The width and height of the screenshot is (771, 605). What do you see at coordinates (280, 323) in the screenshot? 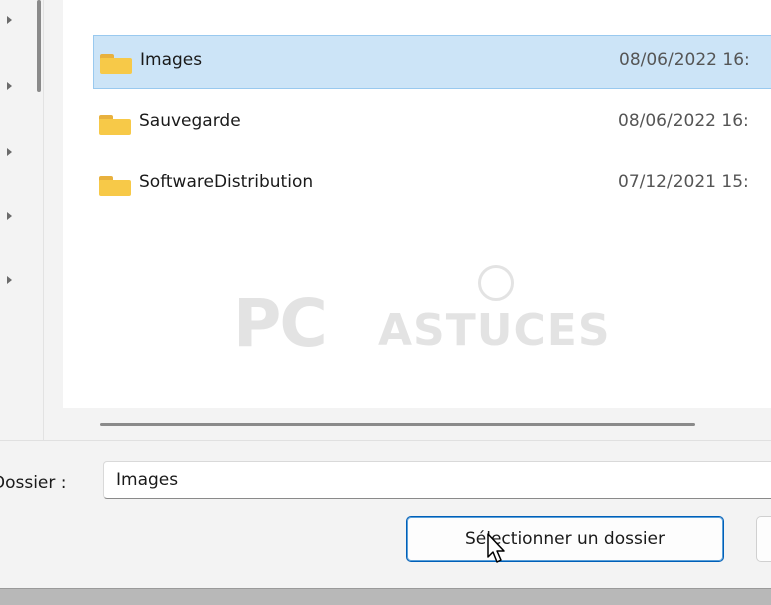
I see `watermark-pc-text: PC` at bounding box center [280, 323].